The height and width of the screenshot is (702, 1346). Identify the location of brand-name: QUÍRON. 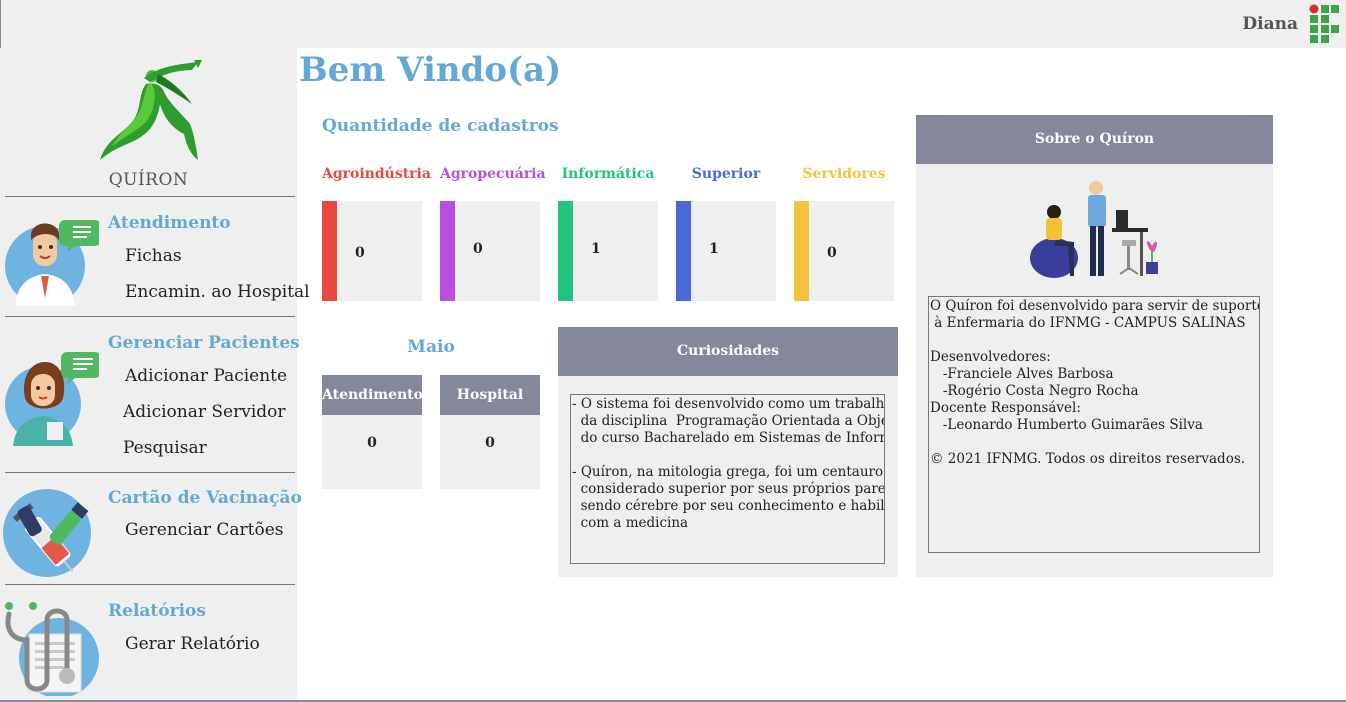
(148, 180).